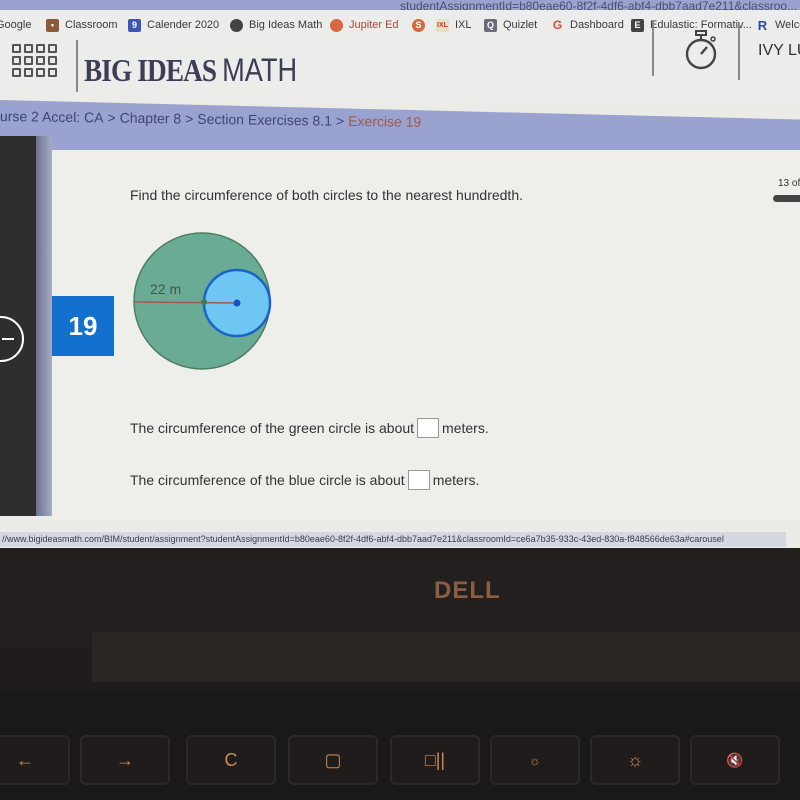 This screenshot has width=800, height=800. What do you see at coordinates (557, 25) in the screenshot?
I see `google-g-icon: G` at bounding box center [557, 25].